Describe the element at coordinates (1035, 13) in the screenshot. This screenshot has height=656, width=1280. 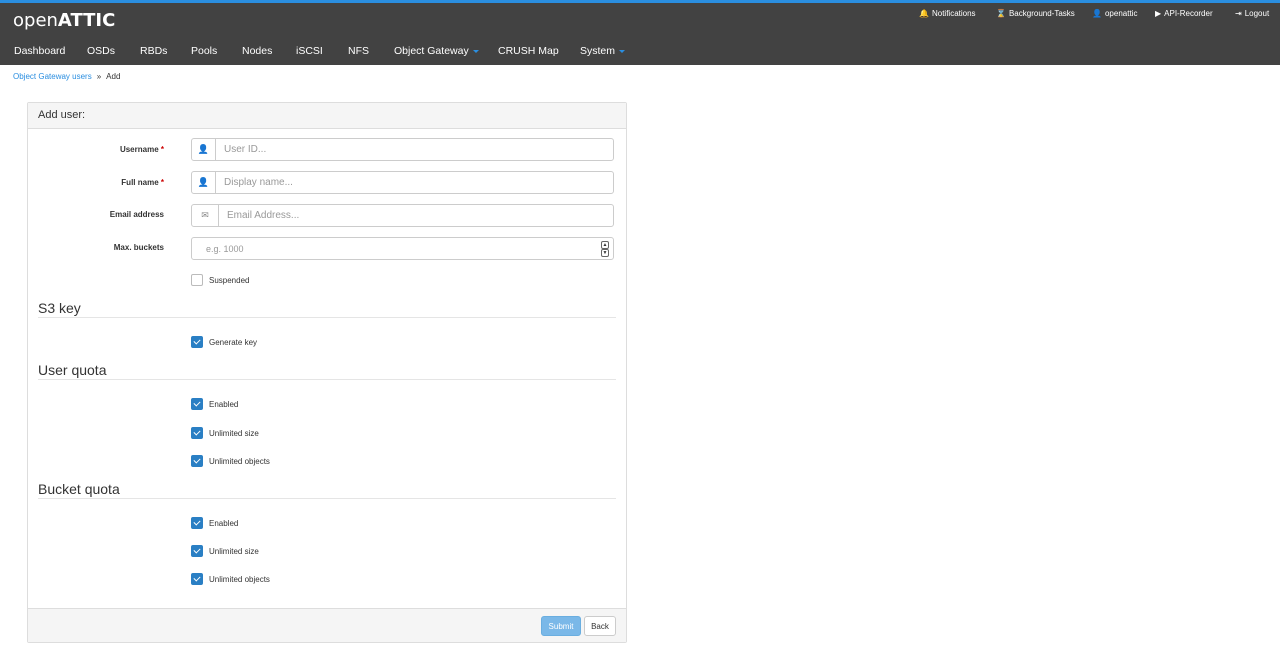
I see `background-tasks-link: ⌛ Background-Tasks` at that location.